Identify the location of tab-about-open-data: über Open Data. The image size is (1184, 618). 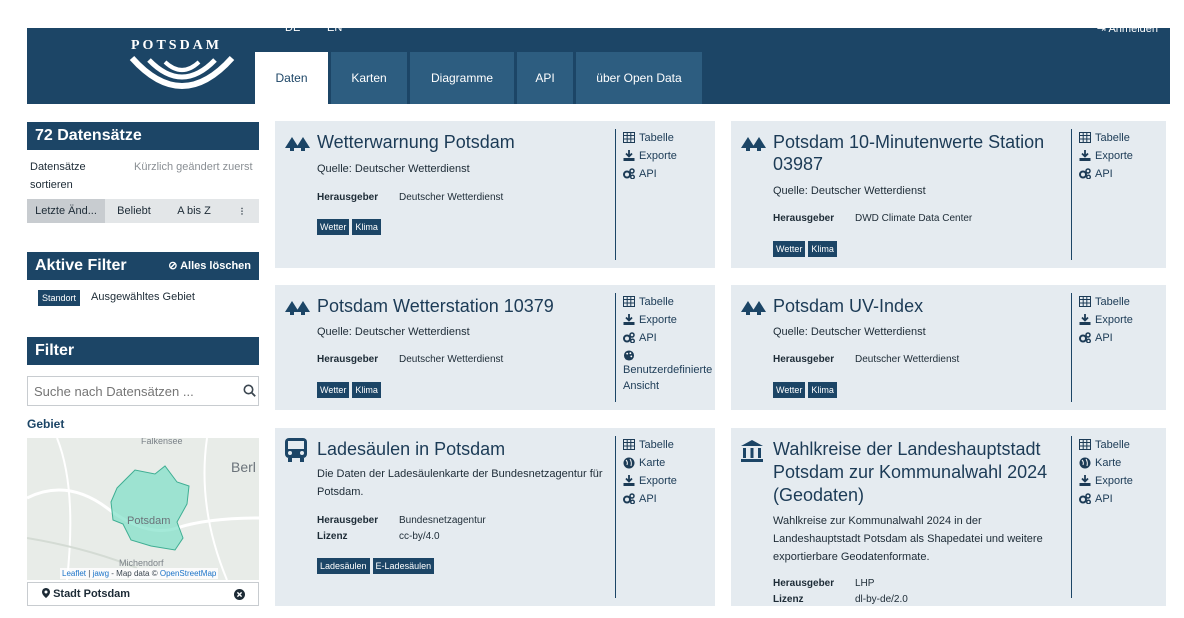
(639, 78).